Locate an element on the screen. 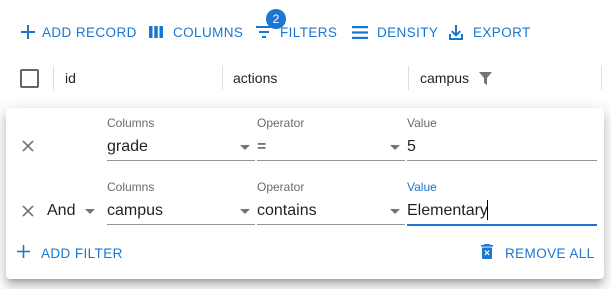 This screenshot has width=611, height=289. column-header-campus: campus is located at coordinates (444, 78).